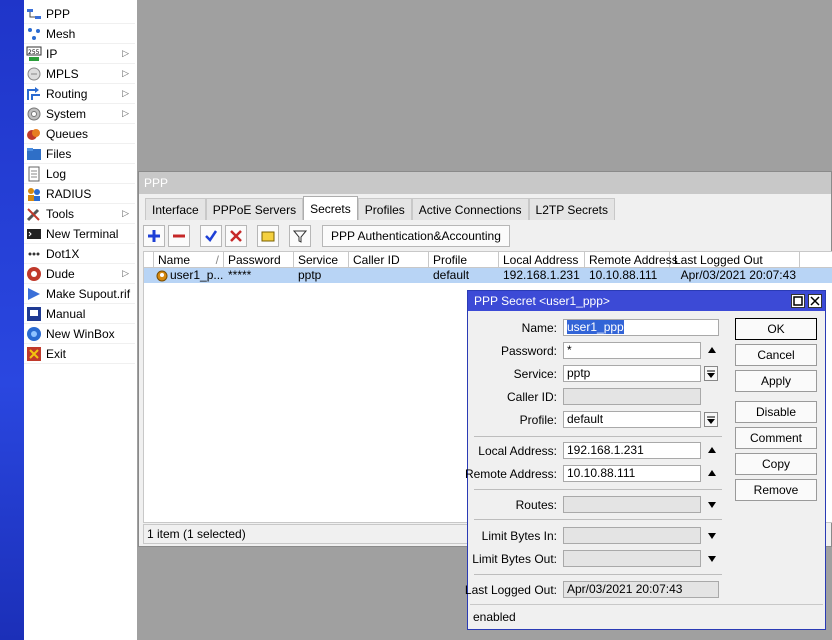 This screenshot has width=832, height=640. Describe the element at coordinates (485, 183) in the screenshot. I see `ppp-window-title: PPP` at that location.